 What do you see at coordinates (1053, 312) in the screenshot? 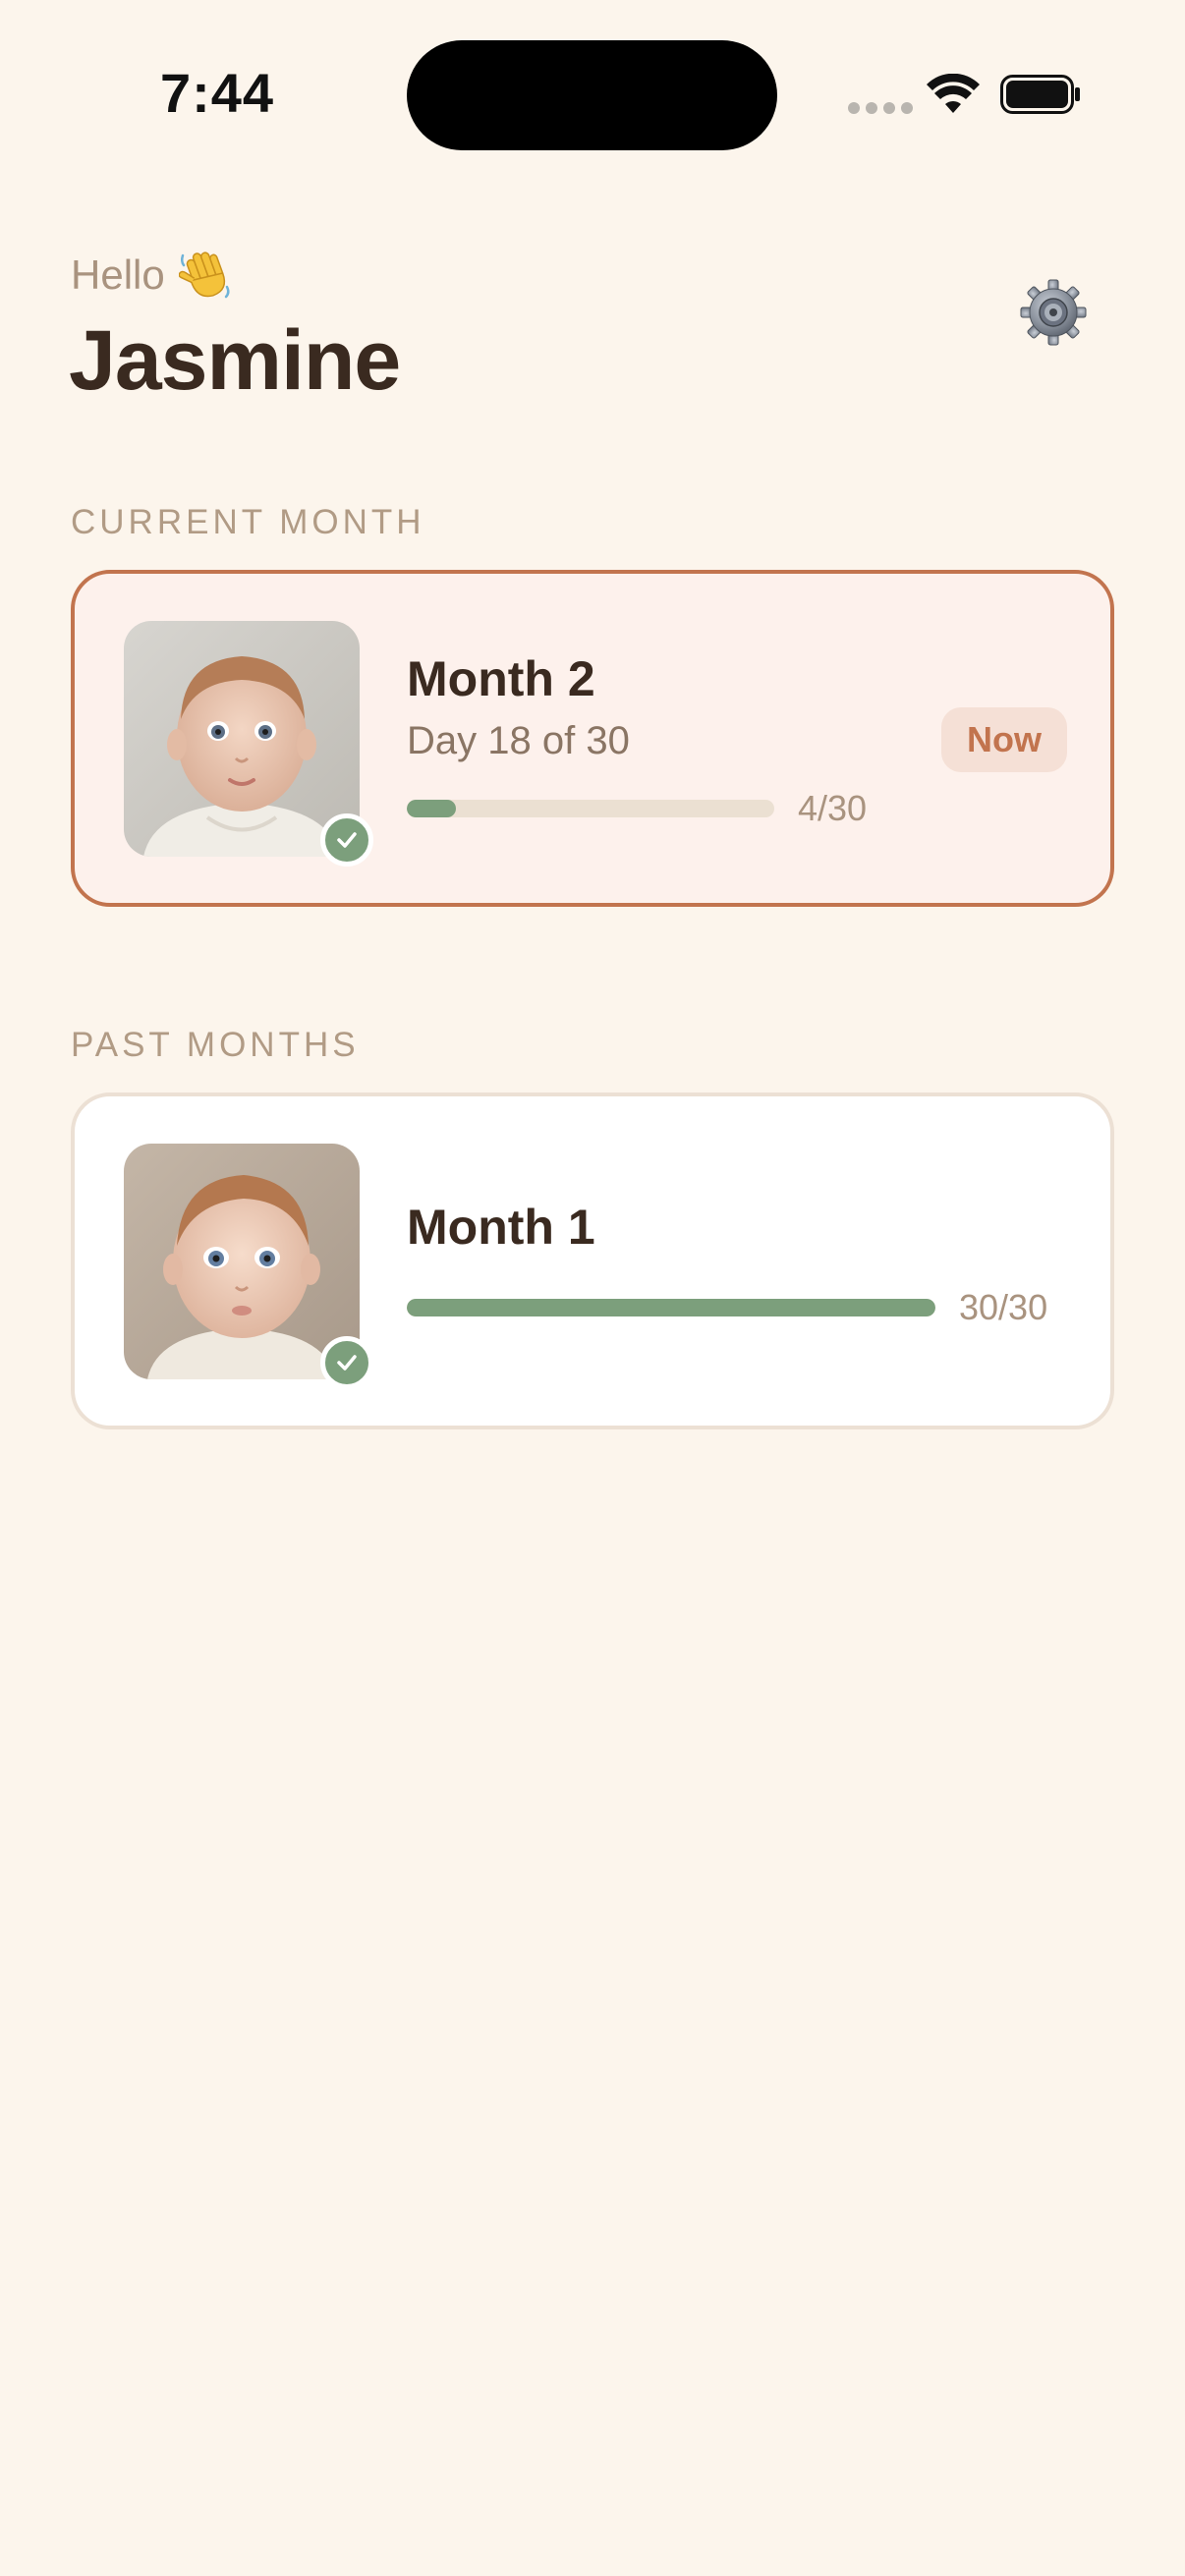
I see `gear-icon` at bounding box center [1053, 312].